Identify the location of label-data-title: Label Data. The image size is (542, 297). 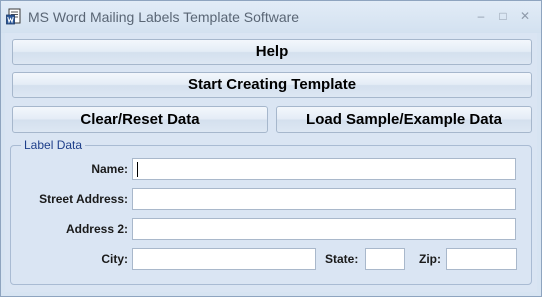
(53, 145).